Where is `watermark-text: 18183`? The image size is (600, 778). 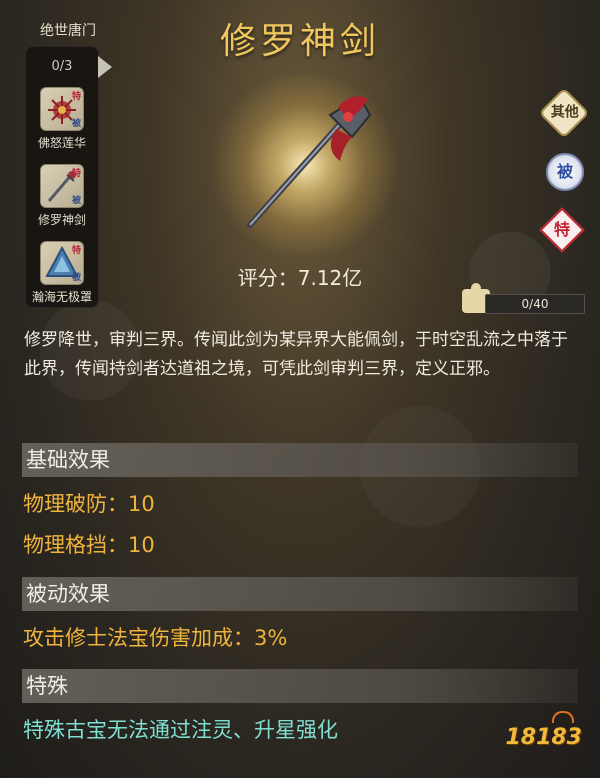
watermark-text: 18183 is located at coordinates (543, 737).